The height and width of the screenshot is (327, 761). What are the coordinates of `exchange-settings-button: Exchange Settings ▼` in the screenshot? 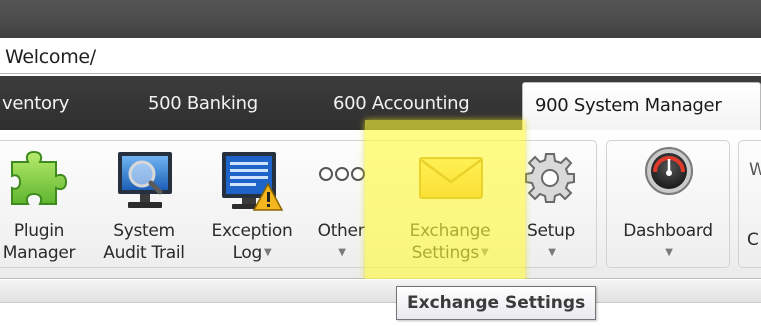 It's located at (450, 204).